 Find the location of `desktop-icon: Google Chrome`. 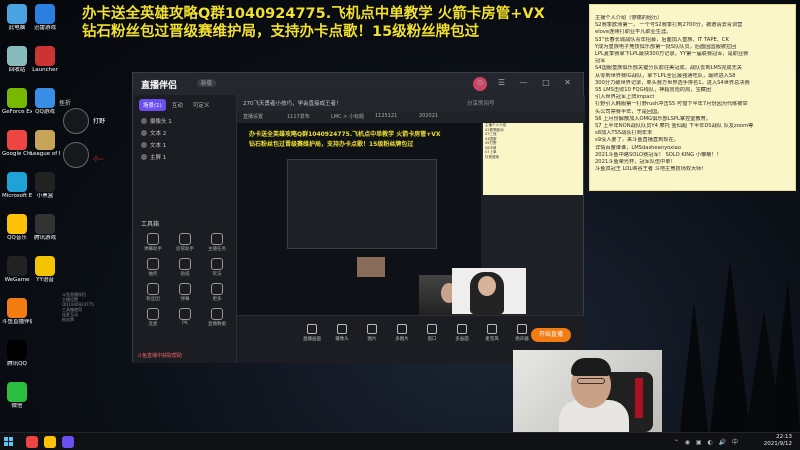

desktop-icon: Google Chrome is located at coordinates (17, 144).